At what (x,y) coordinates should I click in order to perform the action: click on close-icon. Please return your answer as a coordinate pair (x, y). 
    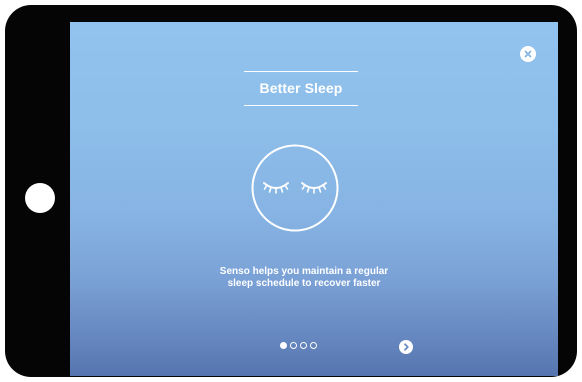
    Looking at the image, I should click on (528, 54).